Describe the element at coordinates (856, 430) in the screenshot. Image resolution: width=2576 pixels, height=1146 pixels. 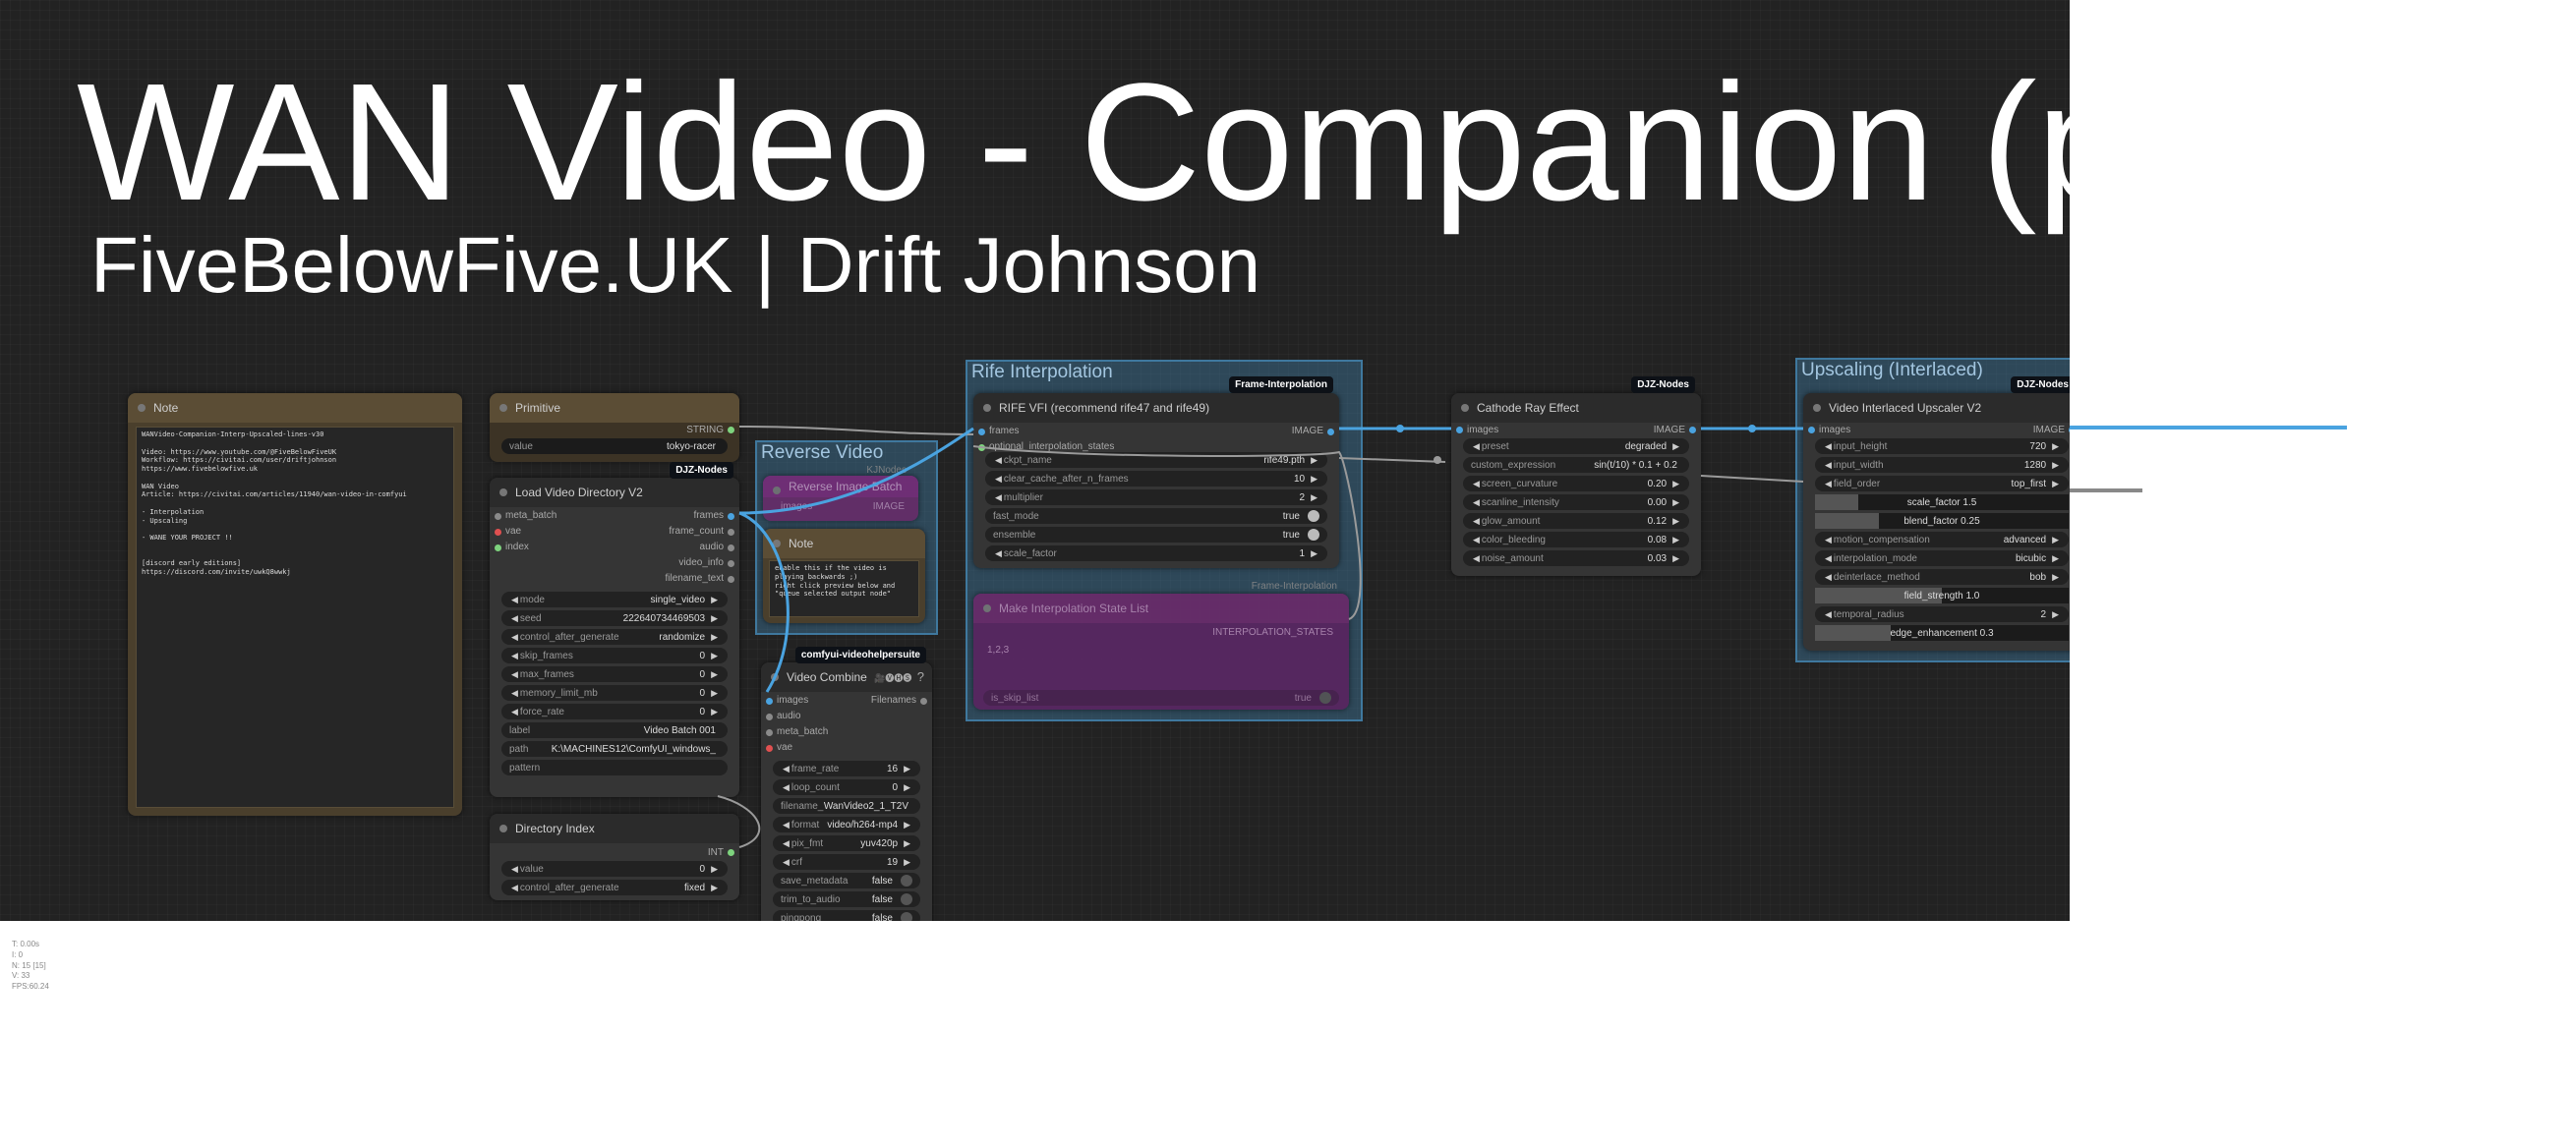
I see `link-string` at that location.